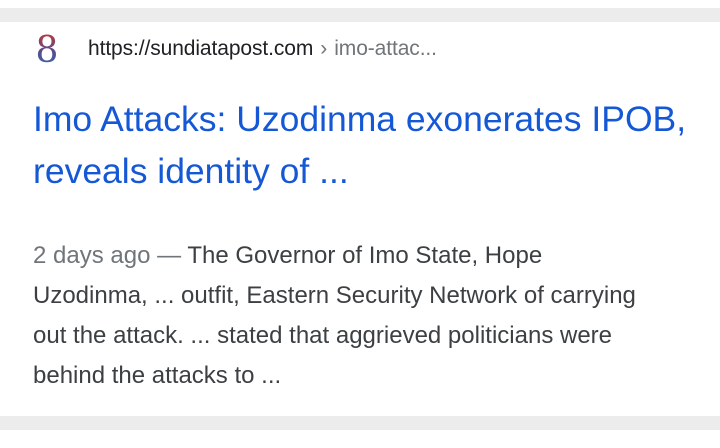  What do you see at coordinates (92, 255) in the screenshot?
I see `result-date: 2 days ago` at bounding box center [92, 255].